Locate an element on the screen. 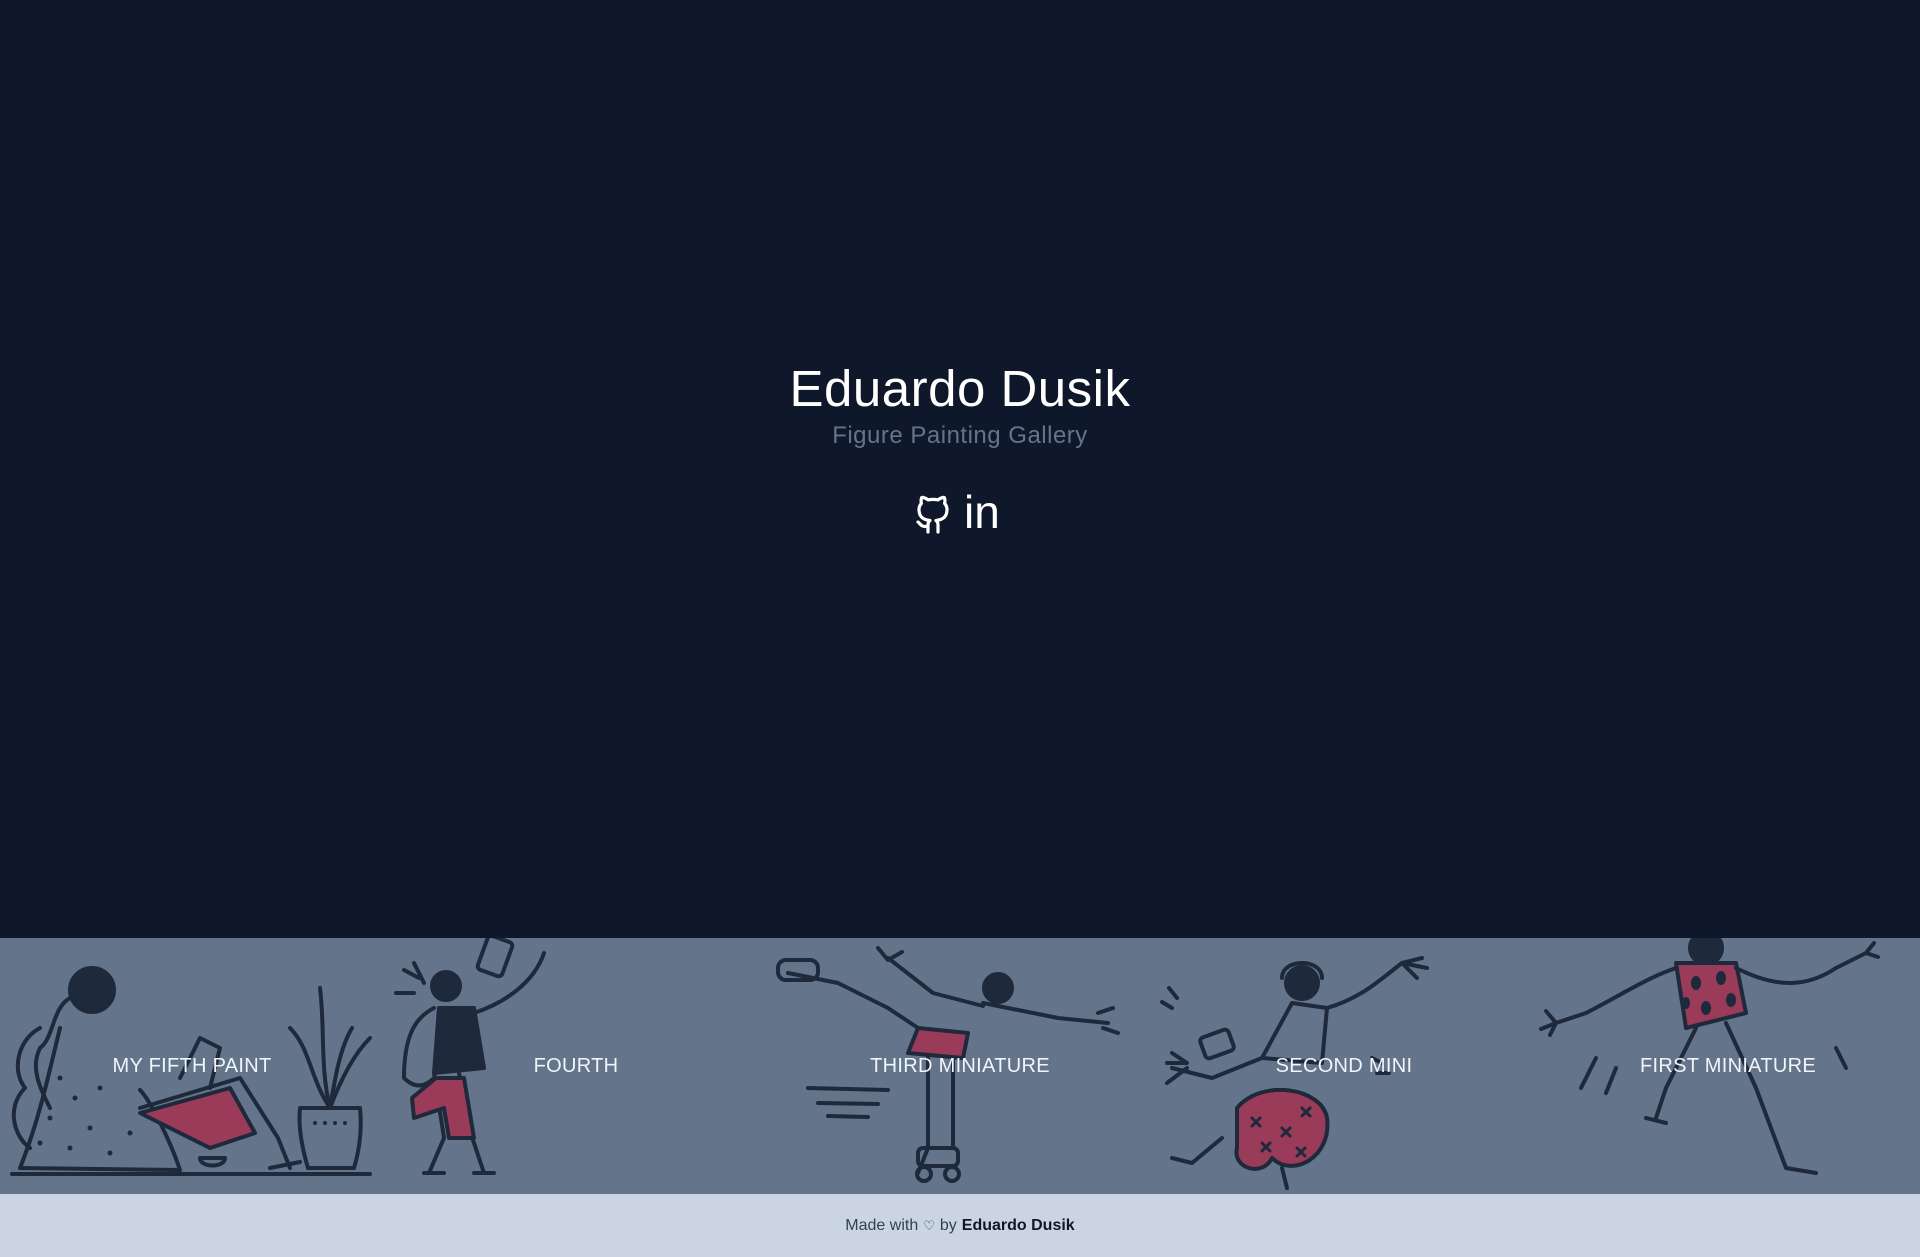 Image resolution: width=1920 pixels, height=1257 pixels. gallery-card: THIRD MINIATURE is located at coordinates (960, 1066).